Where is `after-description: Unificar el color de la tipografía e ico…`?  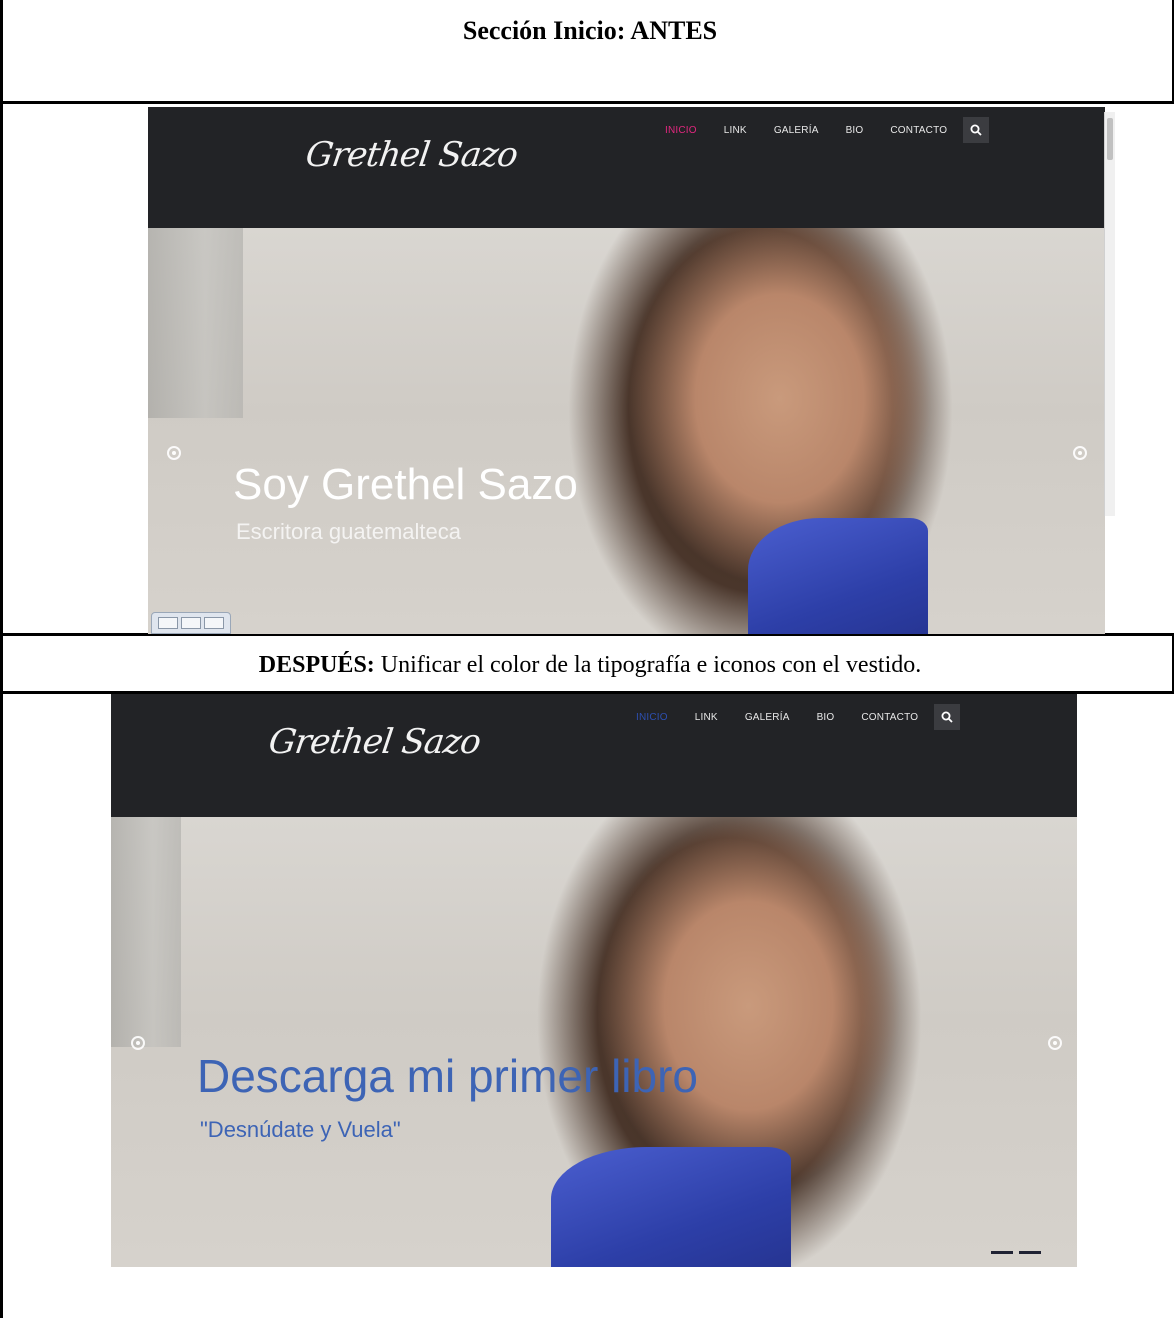 after-description: Unificar el color de la tipografía e ico… is located at coordinates (648, 665).